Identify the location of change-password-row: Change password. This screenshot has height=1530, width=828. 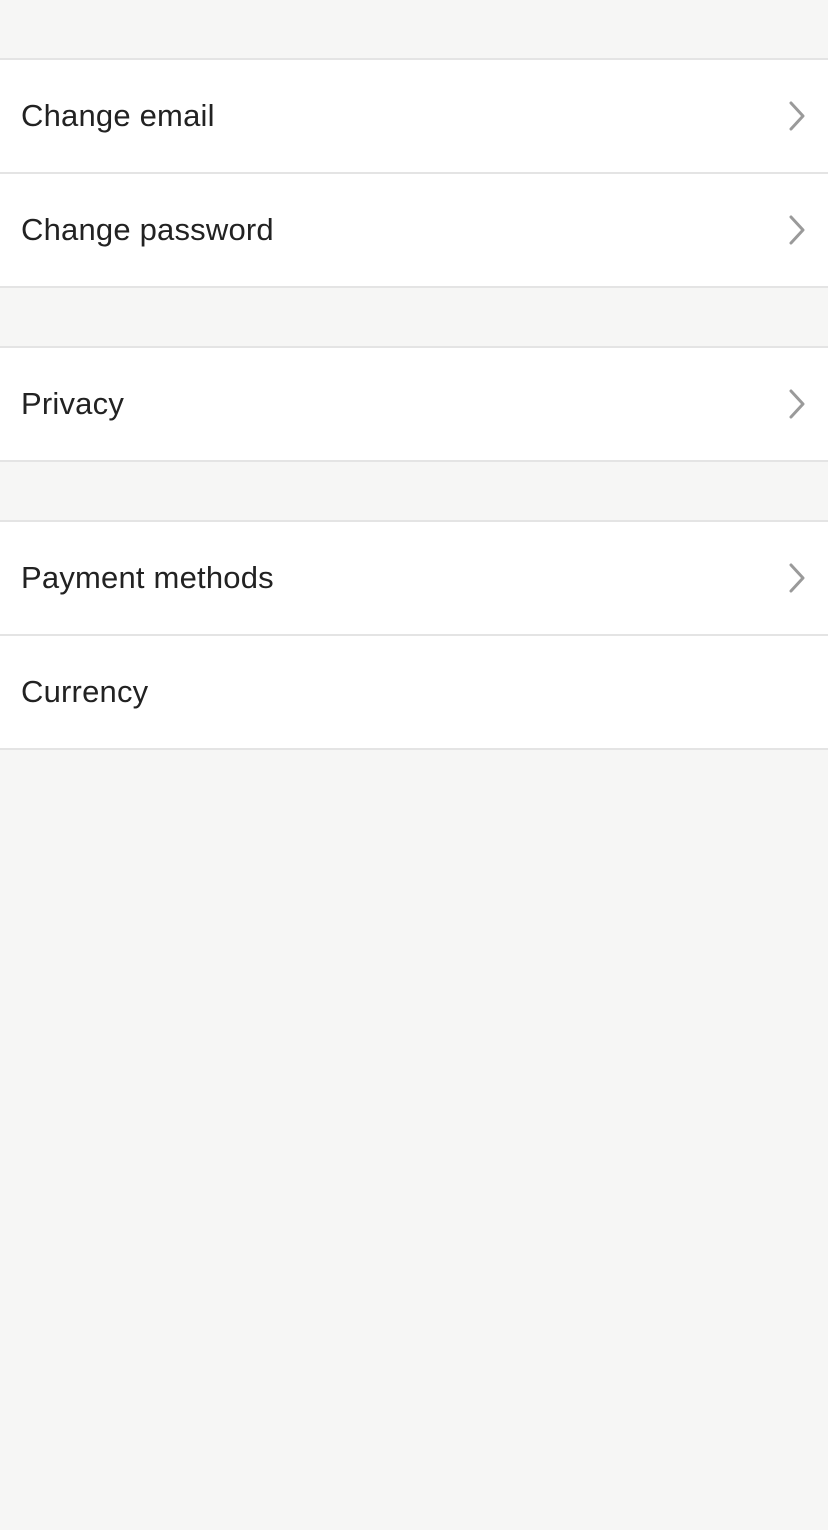
(414, 229).